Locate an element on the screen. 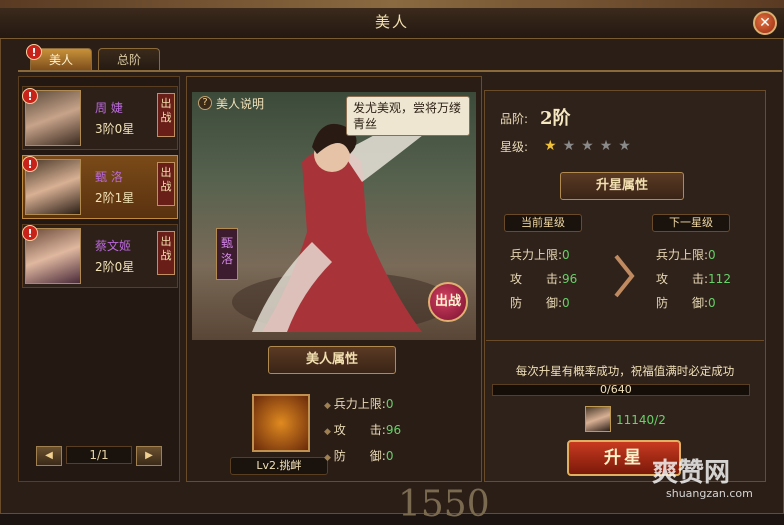 This screenshot has height=525, width=784. help-icon: ? is located at coordinates (205, 103).